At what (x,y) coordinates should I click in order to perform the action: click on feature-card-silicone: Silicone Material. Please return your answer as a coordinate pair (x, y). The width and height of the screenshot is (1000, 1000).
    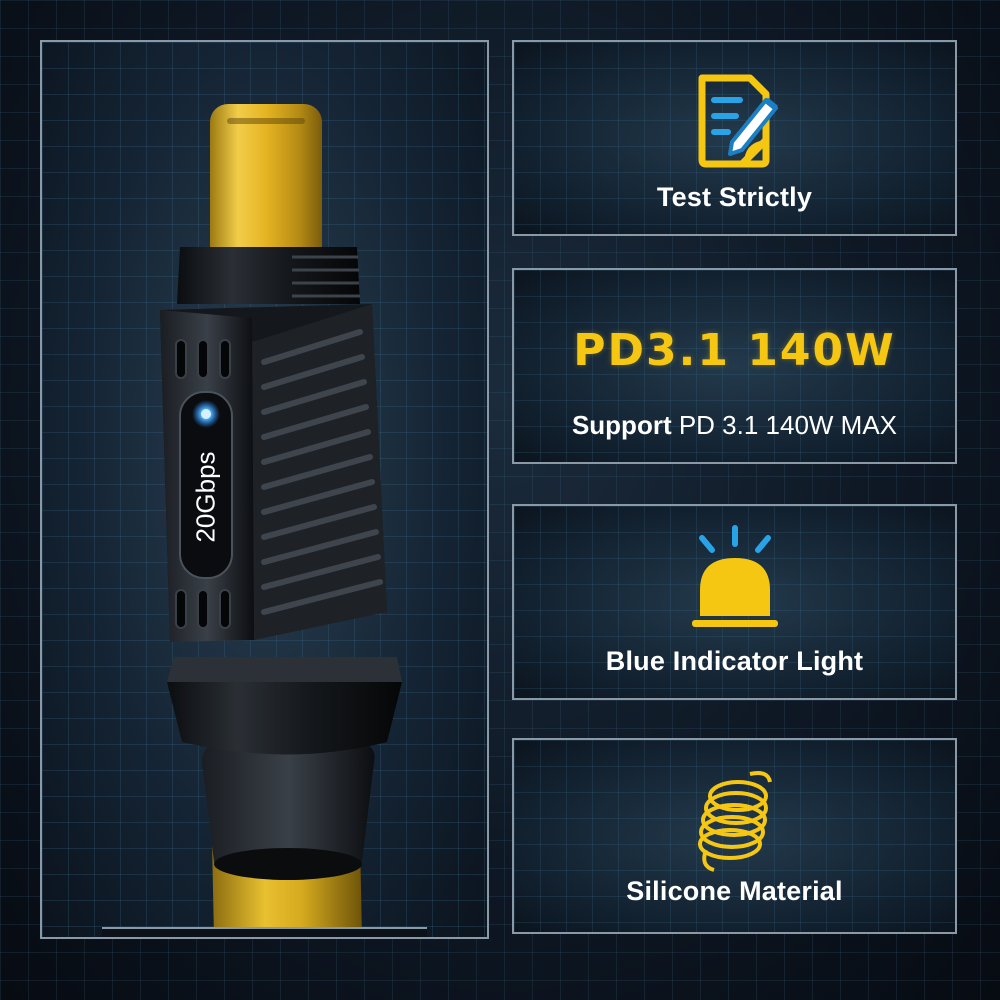
    Looking at the image, I should click on (734, 836).